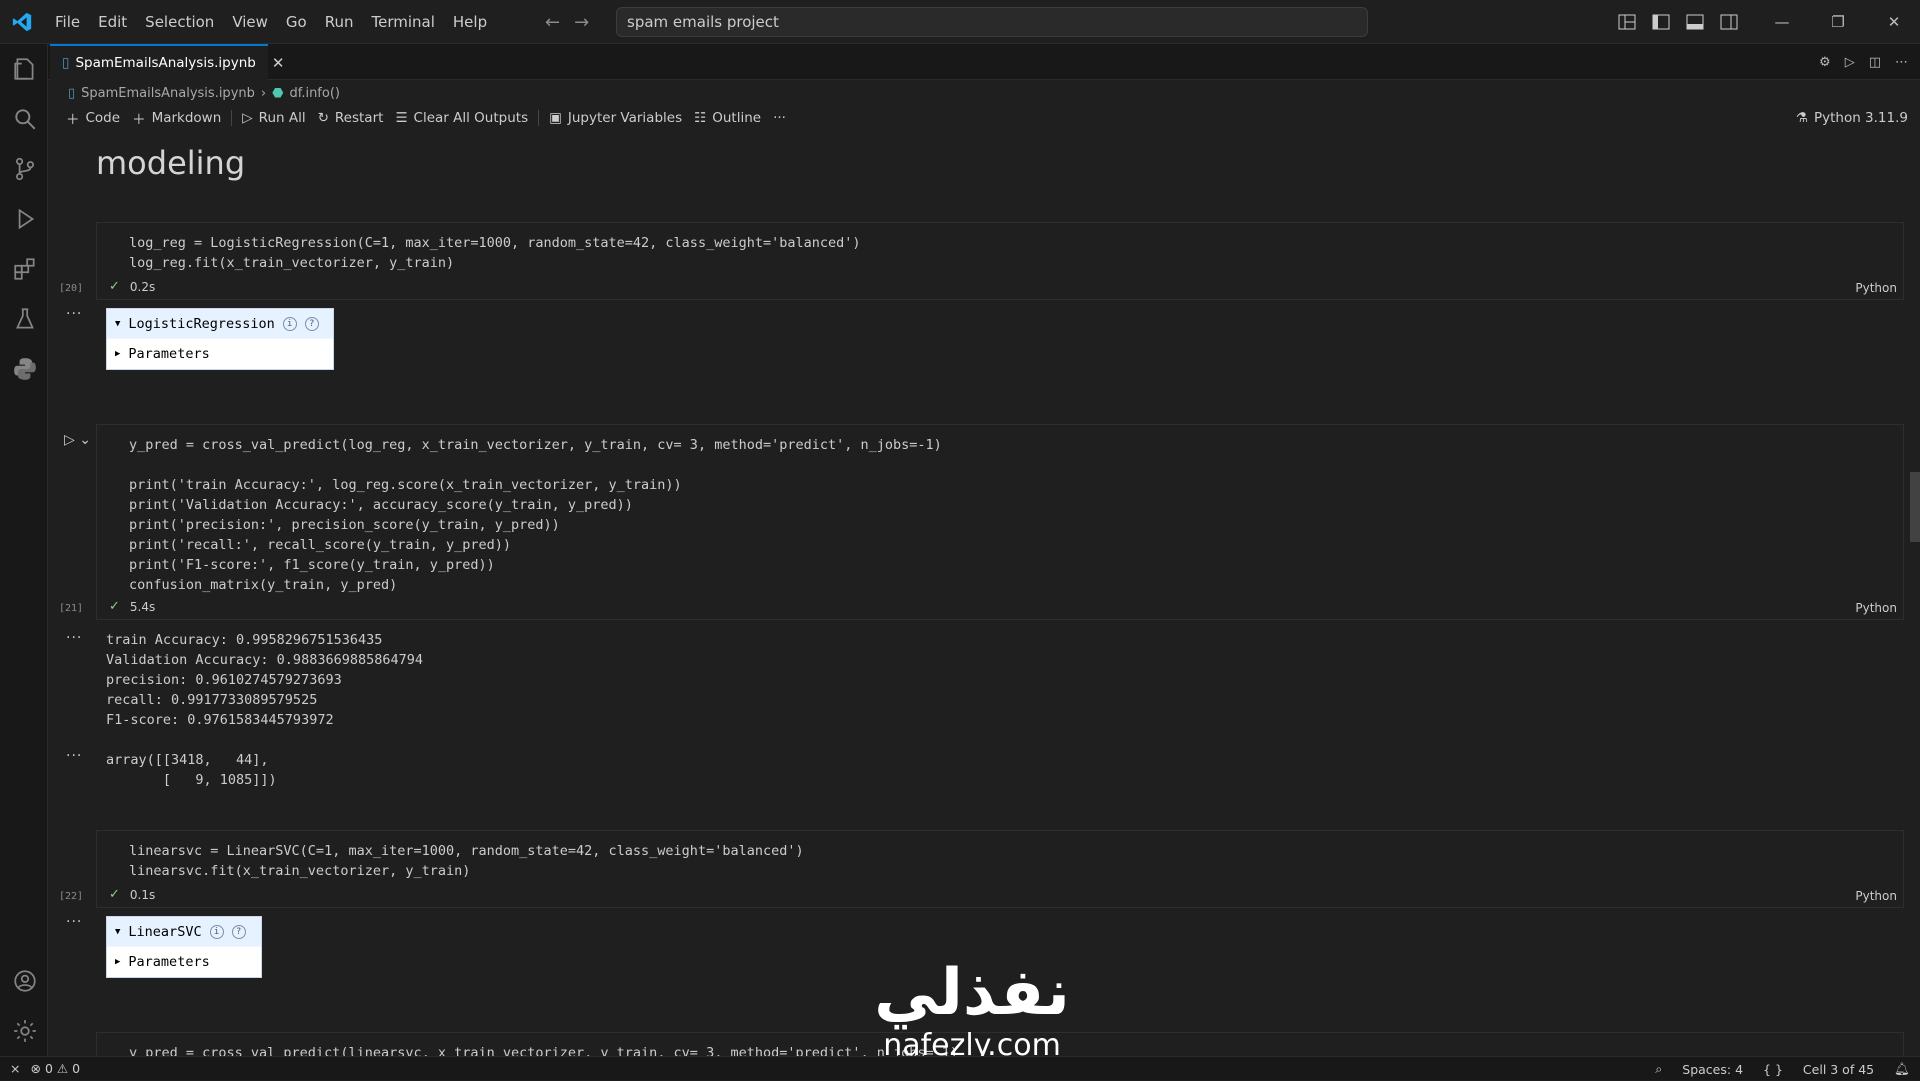  Describe the element at coordinates (244, 640) in the screenshot. I see `output-line: train Accuracy: 0.9958296751536435` at that location.